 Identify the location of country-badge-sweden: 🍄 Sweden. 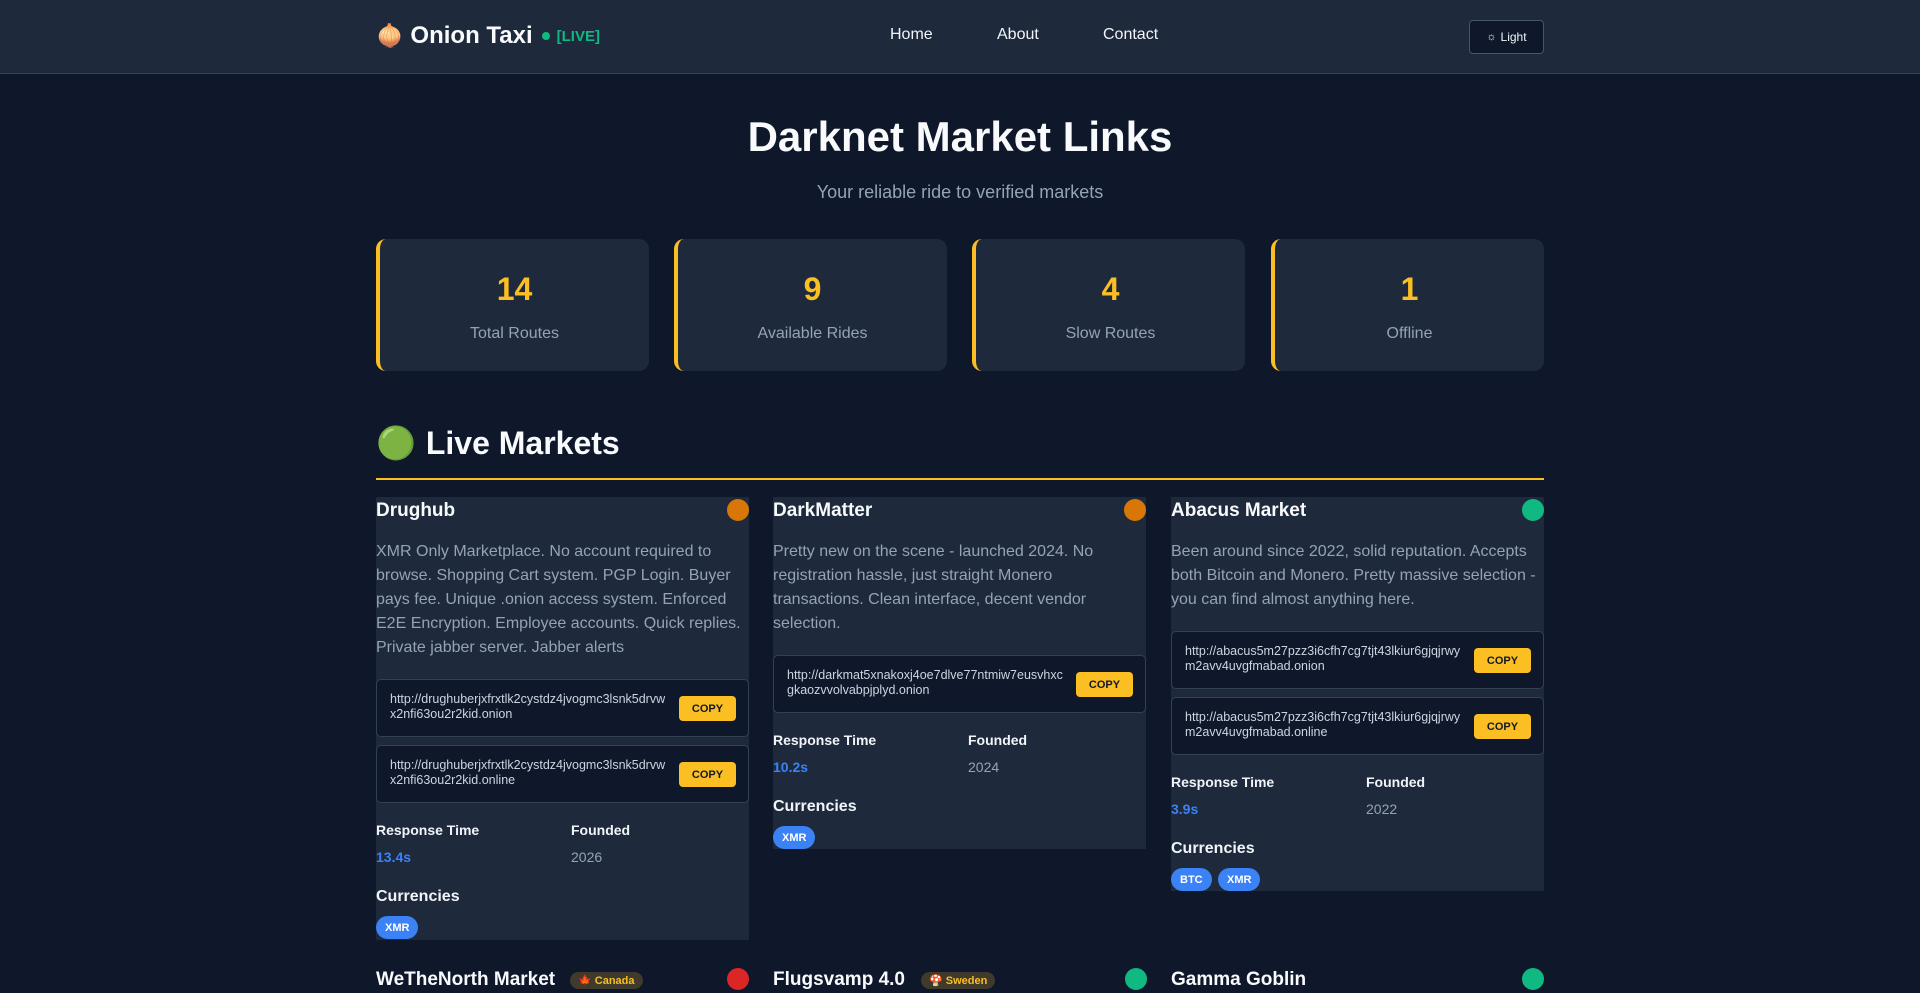
(958, 980).